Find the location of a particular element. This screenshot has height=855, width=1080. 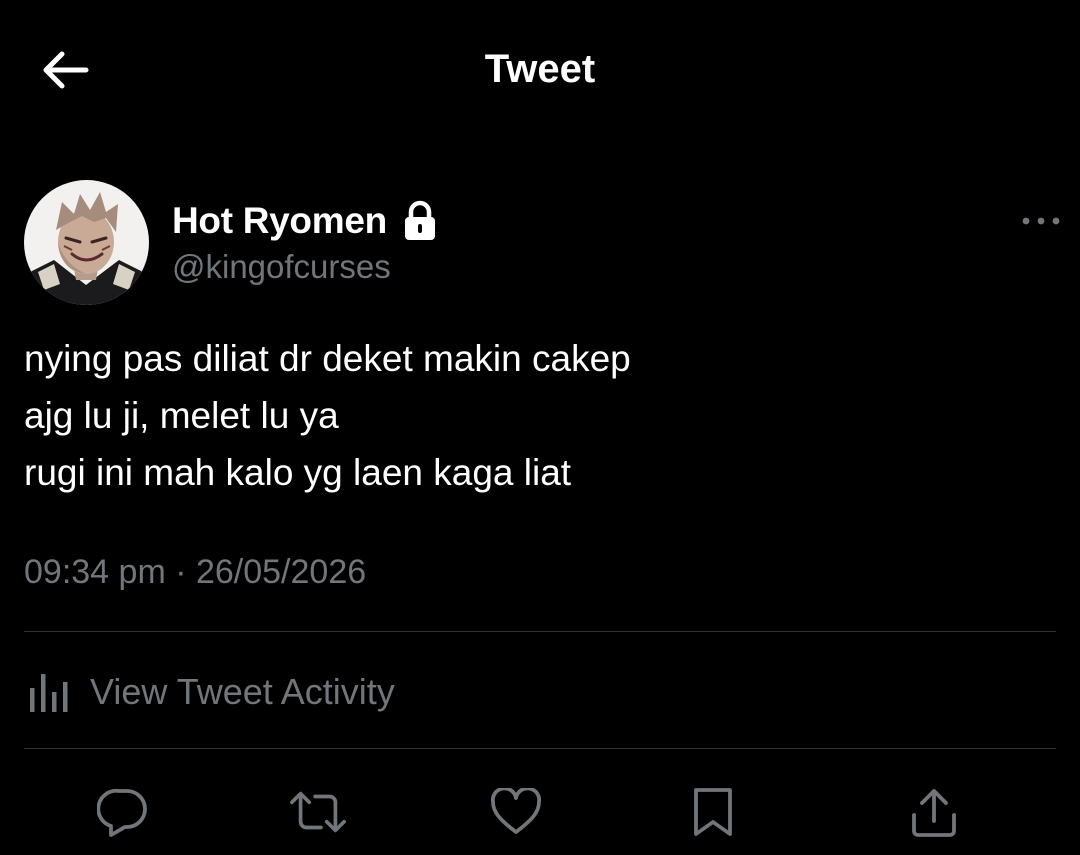

more-options-button is located at coordinates (1041, 221).